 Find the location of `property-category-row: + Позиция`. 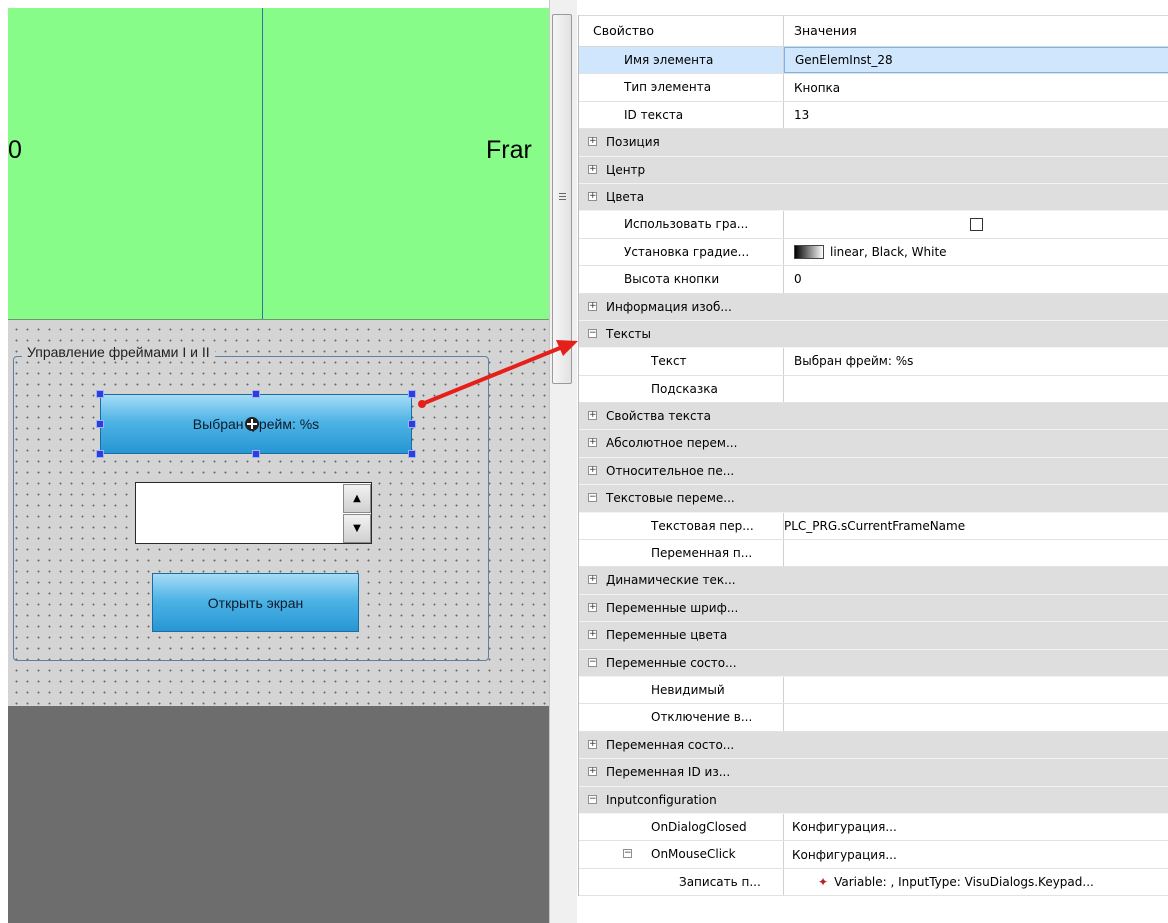

property-category-row: + Позиция is located at coordinates (873, 143).